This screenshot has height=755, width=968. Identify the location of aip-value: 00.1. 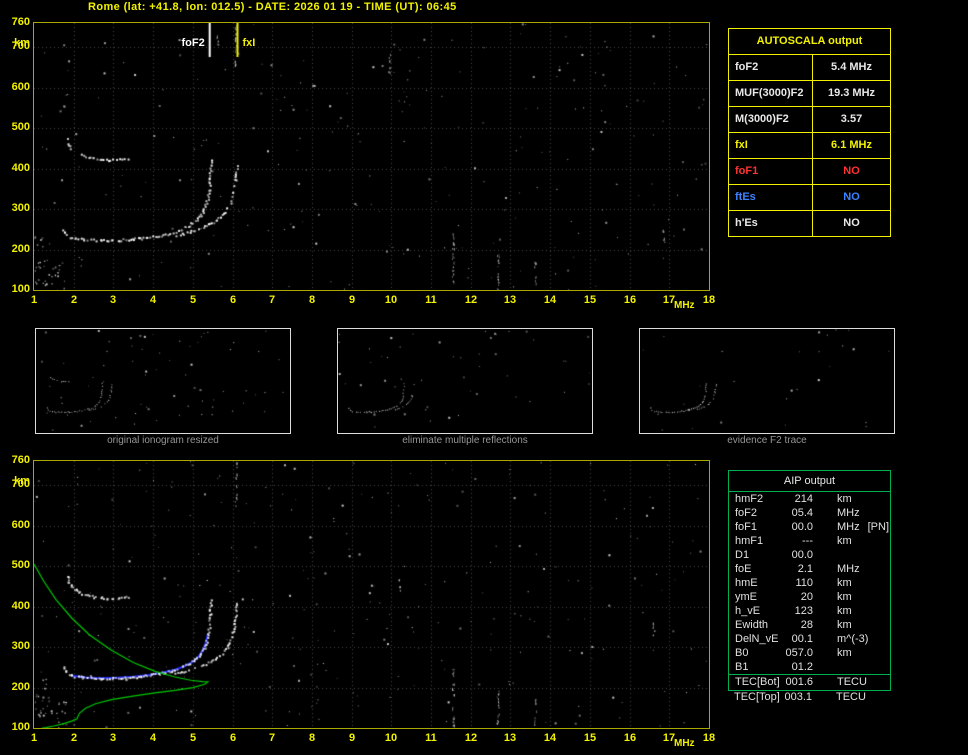
(802, 639).